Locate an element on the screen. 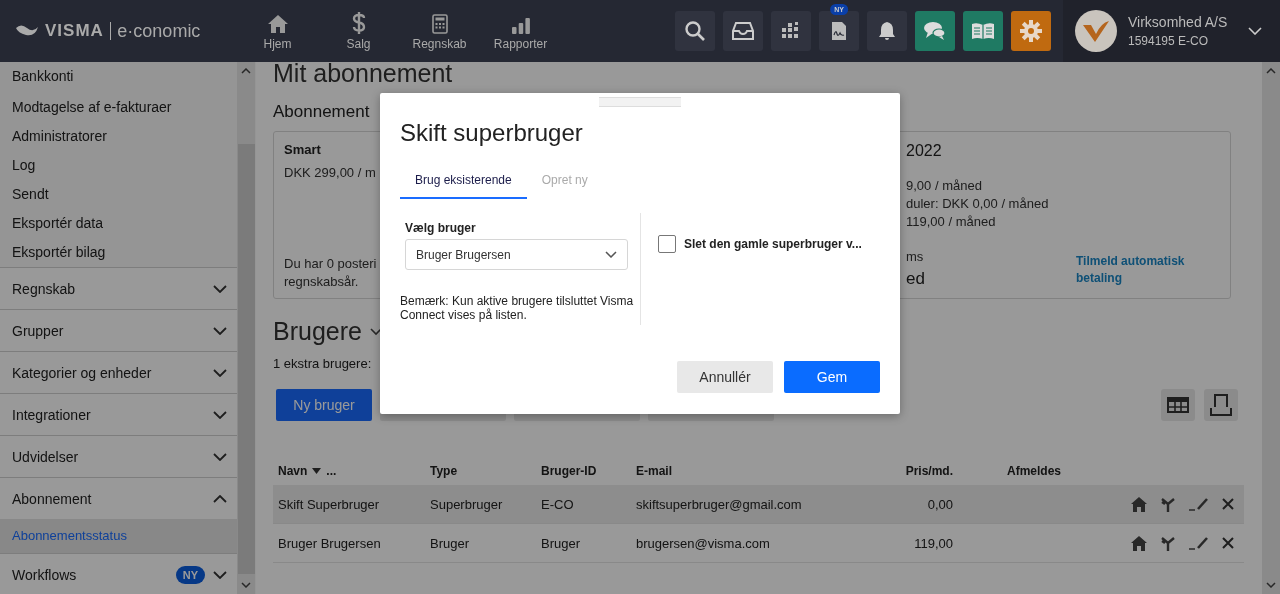 This screenshot has width=1280, height=594. table-row: Skift Superbruger Superbruger E-CO skiftsuperbruger@gmail.com 0,00 is located at coordinates (758, 504).